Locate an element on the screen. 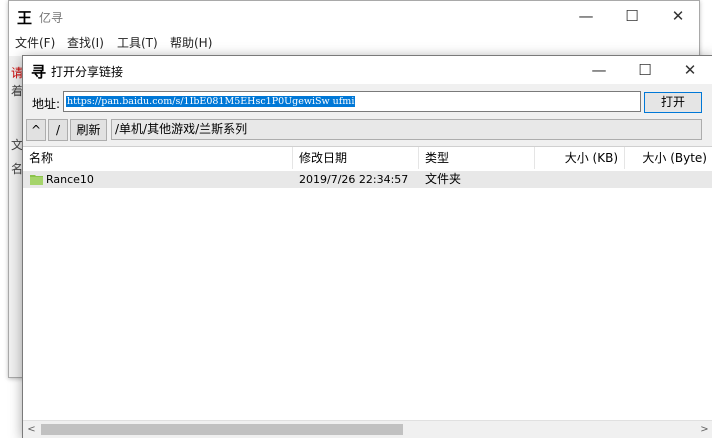 This screenshot has width=712, height=438. minimize-button: — is located at coordinates (586, 16).